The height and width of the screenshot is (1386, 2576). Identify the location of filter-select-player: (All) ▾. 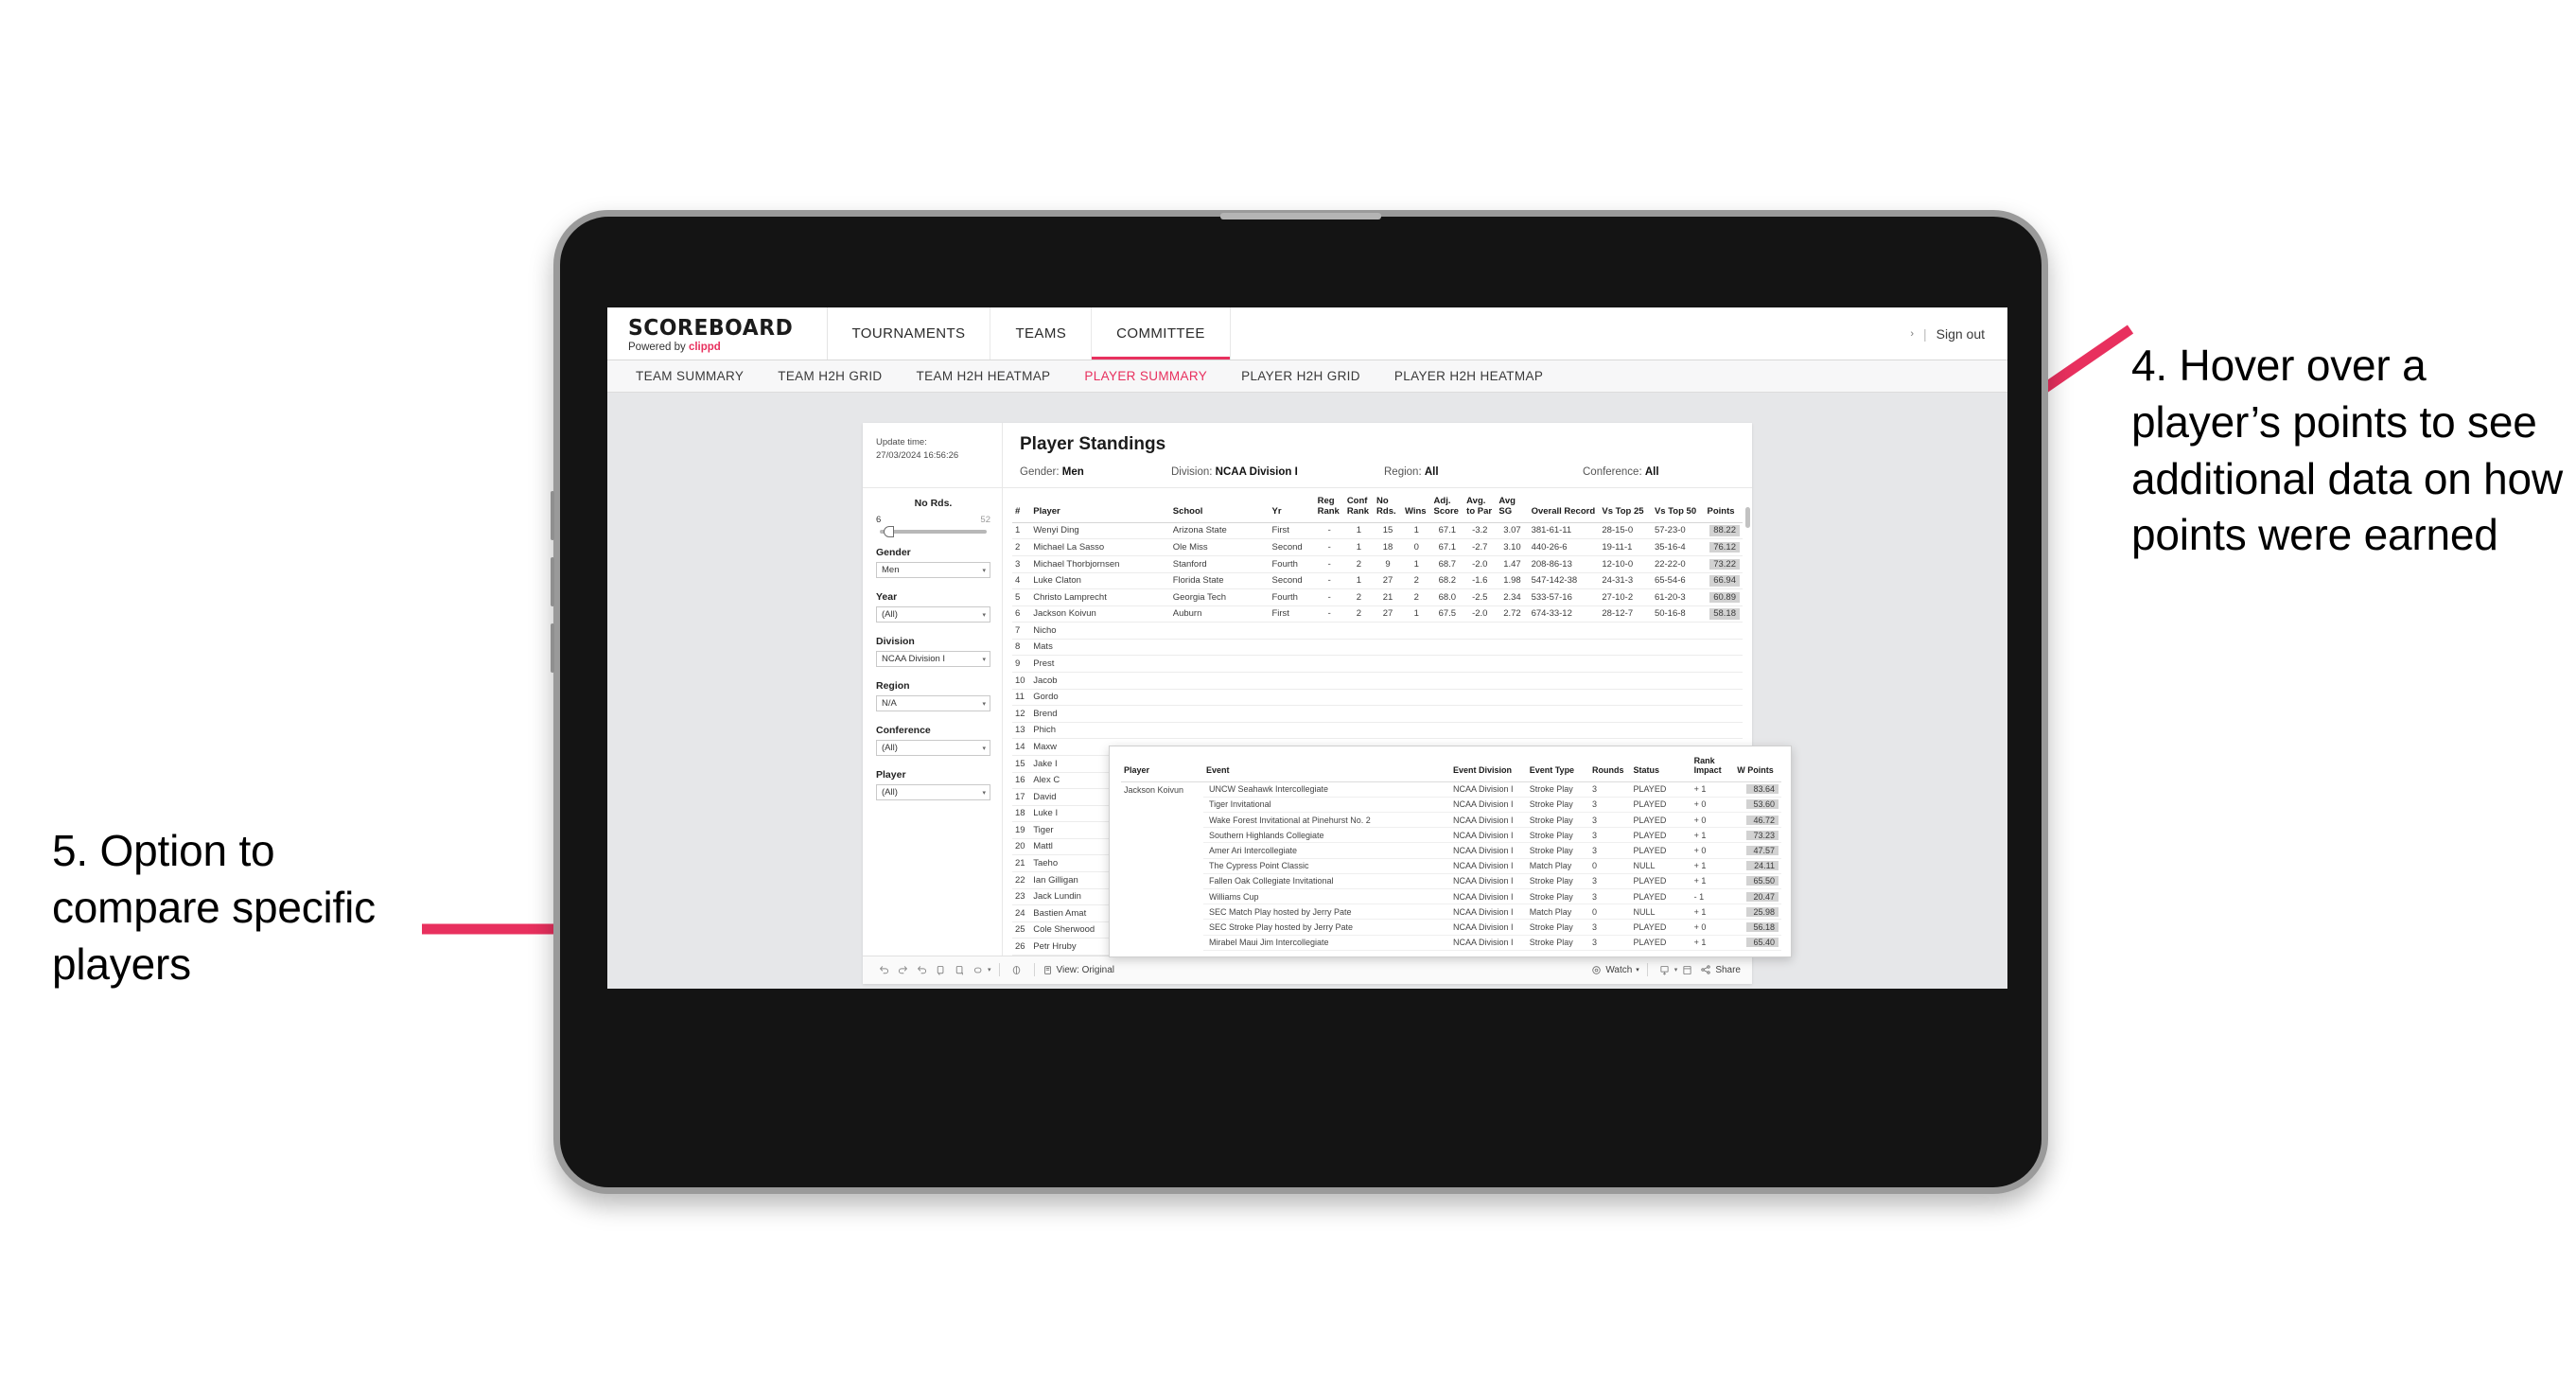
(933, 792).